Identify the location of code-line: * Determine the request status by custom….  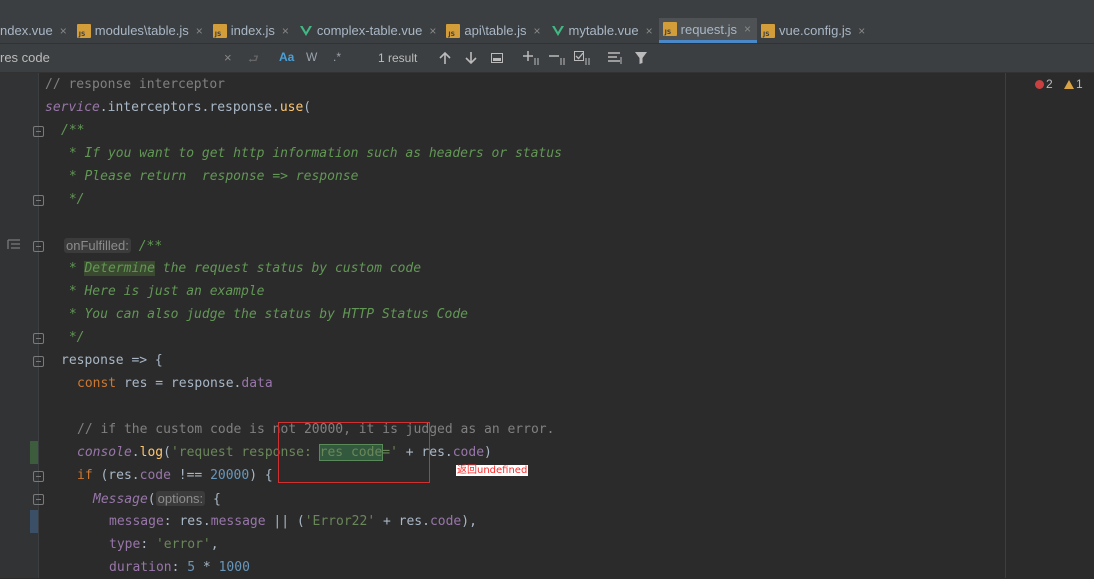
(241, 268).